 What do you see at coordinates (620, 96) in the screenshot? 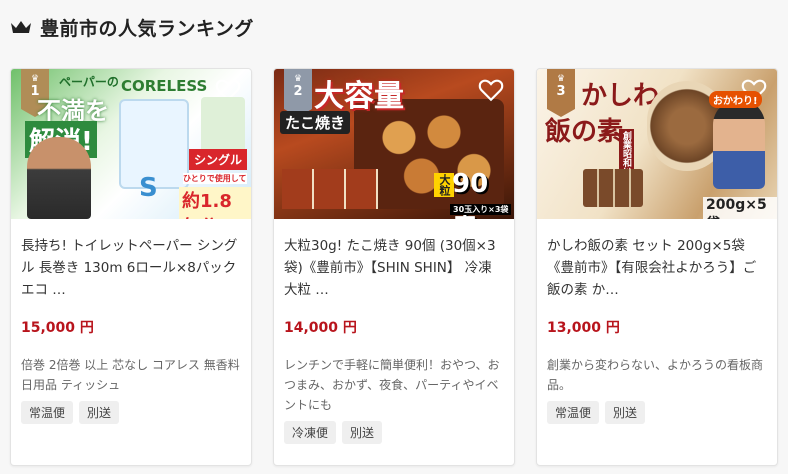
I see `image-text: かしわ` at bounding box center [620, 96].